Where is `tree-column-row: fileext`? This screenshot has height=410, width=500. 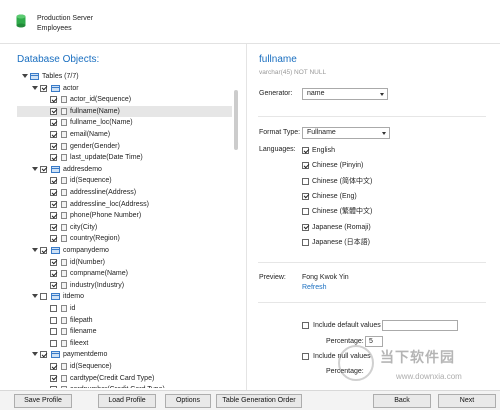 tree-column-row: fileext is located at coordinates (115, 343).